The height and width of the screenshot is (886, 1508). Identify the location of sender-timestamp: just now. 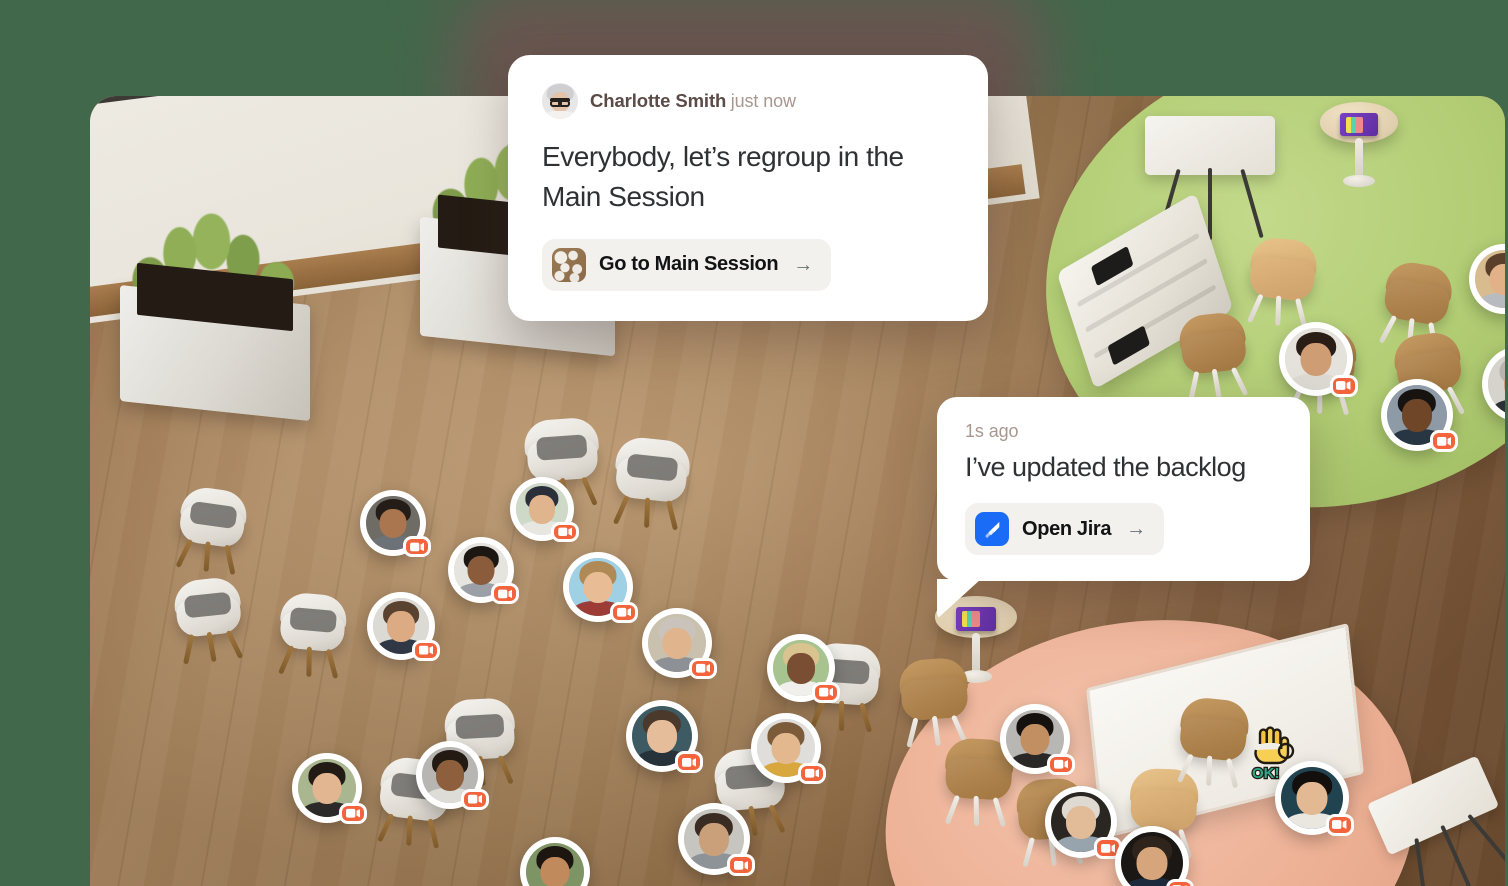
(763, 101).